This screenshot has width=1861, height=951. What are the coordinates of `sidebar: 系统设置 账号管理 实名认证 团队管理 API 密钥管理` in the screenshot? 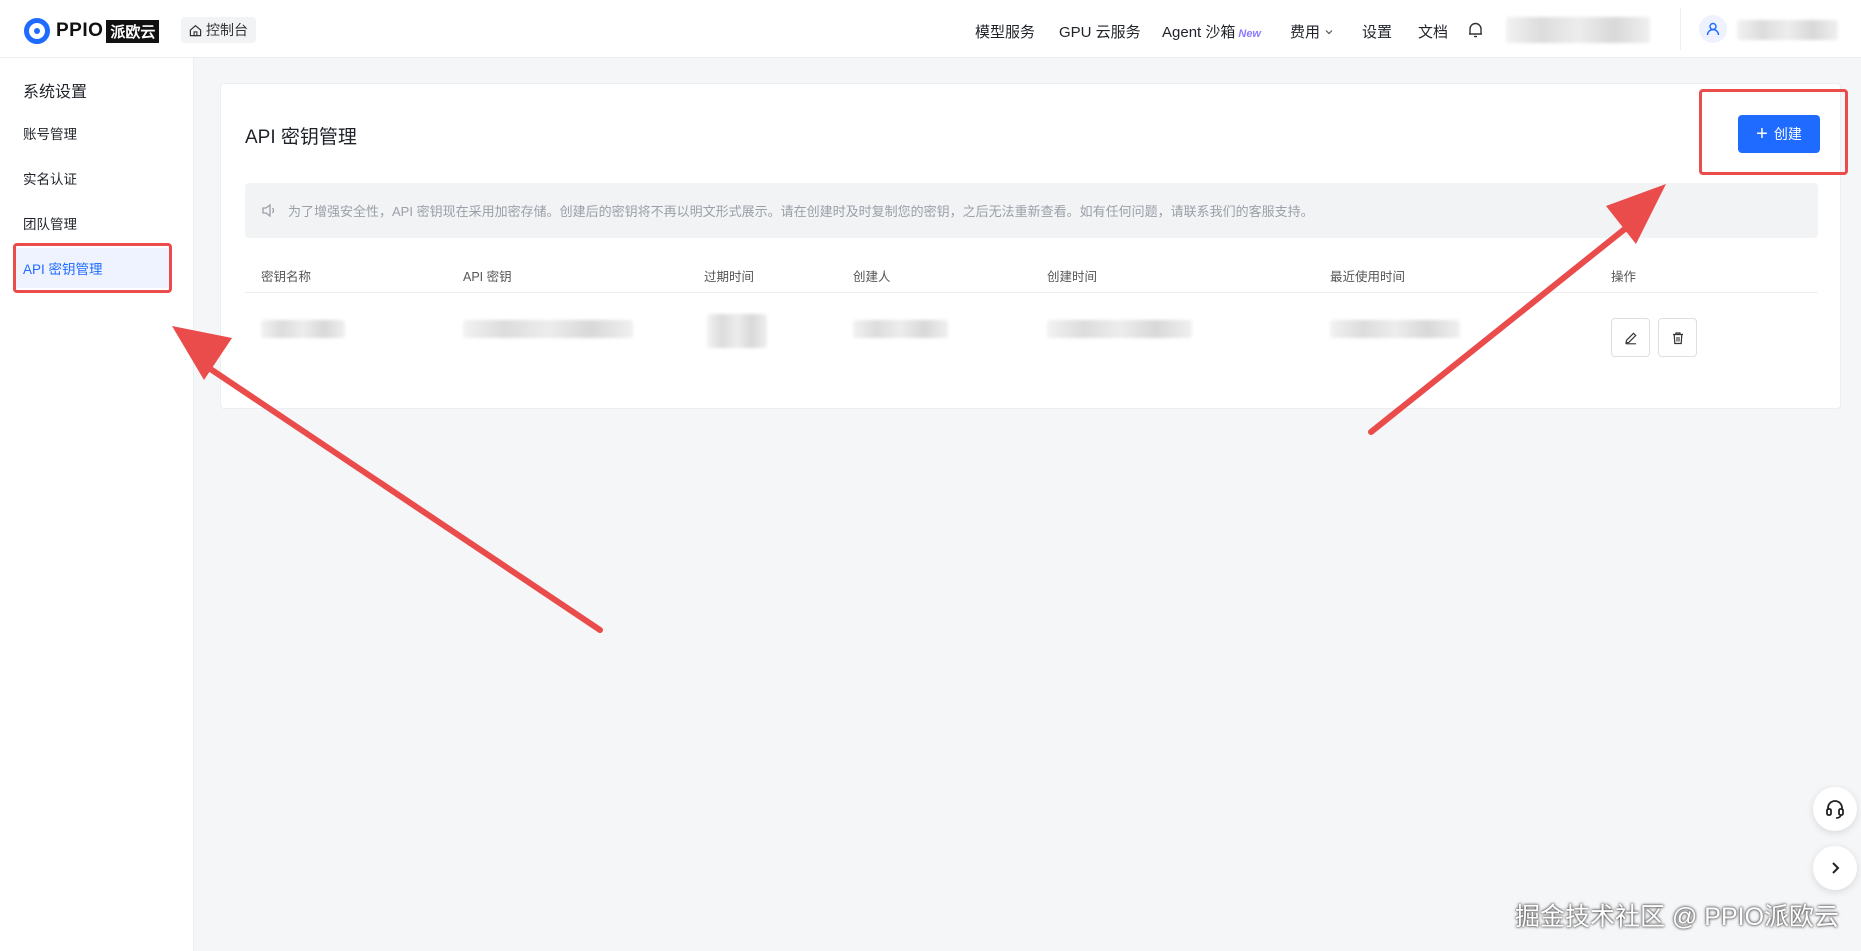 It's located at (97, 504).